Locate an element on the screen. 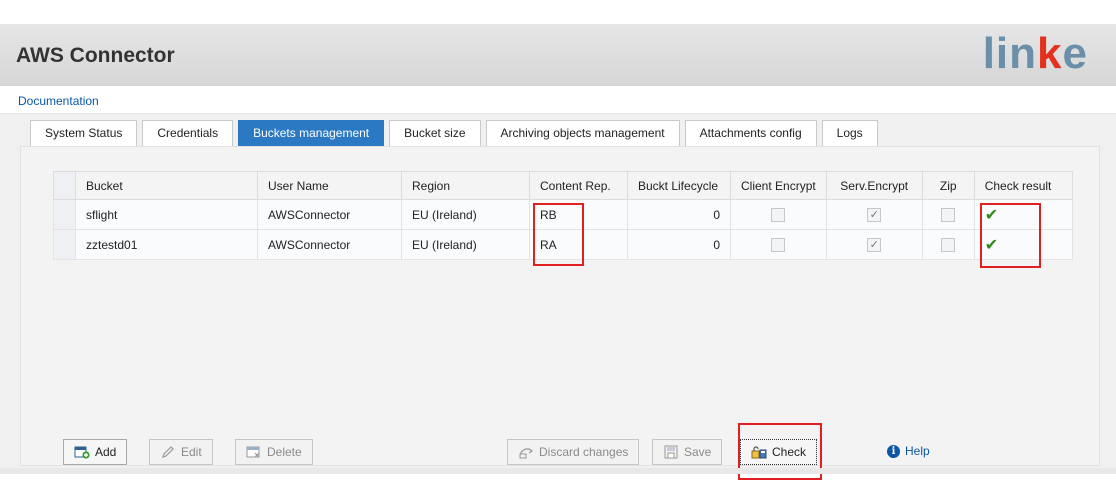  delete-button: Delete is located at coordinates (274, 452).